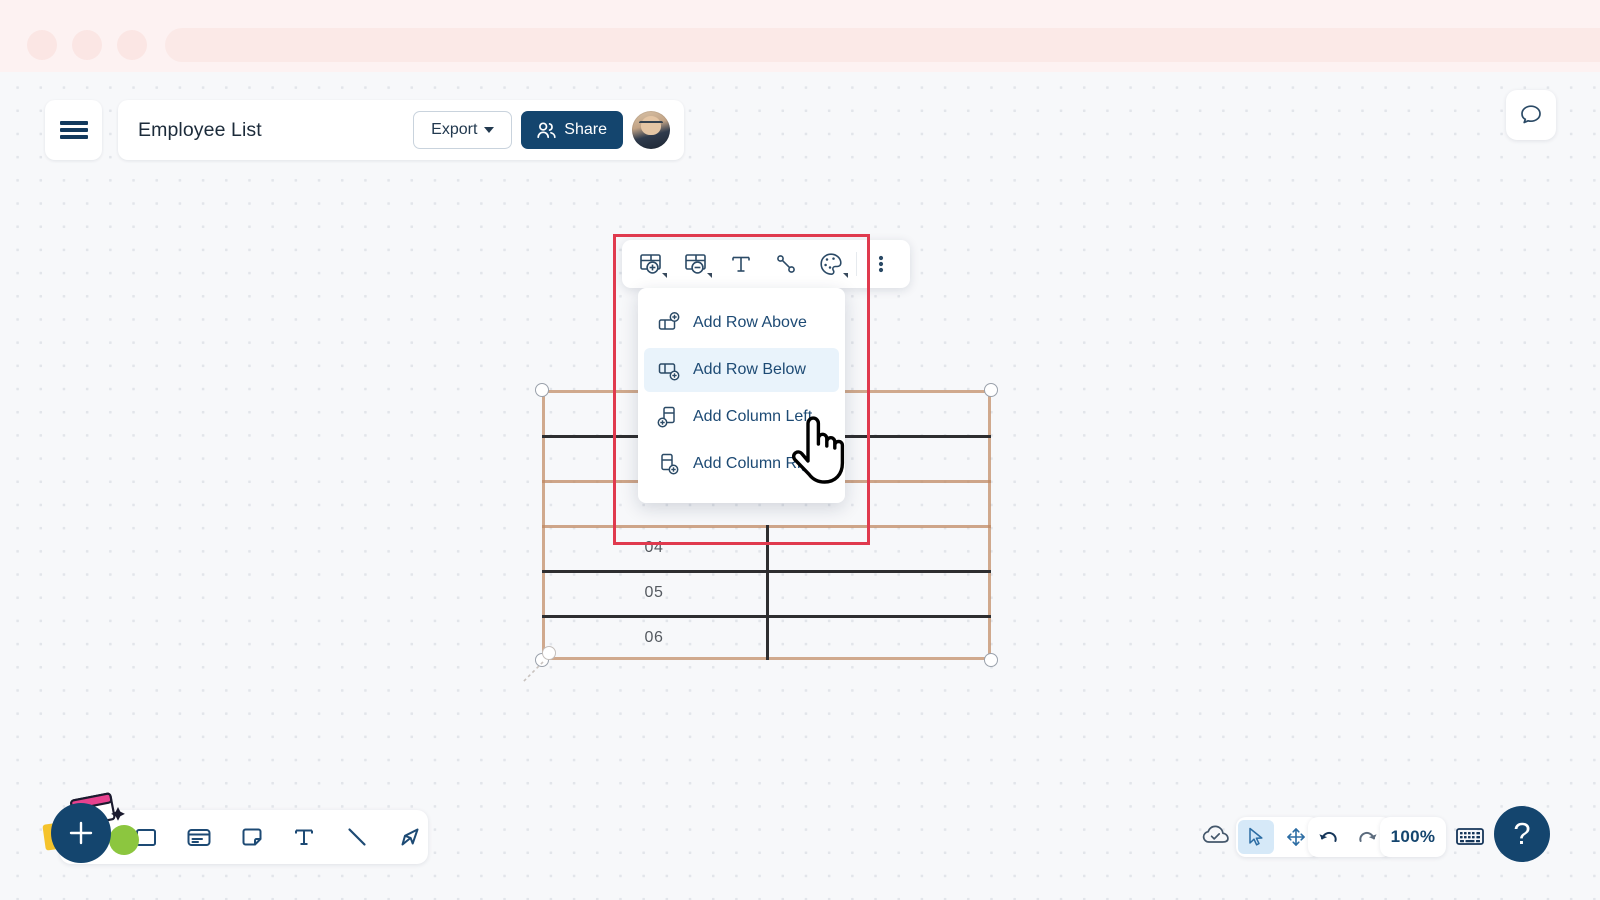 The image size is (1600, 900). What do you see at coordinates (882, 45) in the screenshot?
I see `address-bar` at bounding box center [882, 45].